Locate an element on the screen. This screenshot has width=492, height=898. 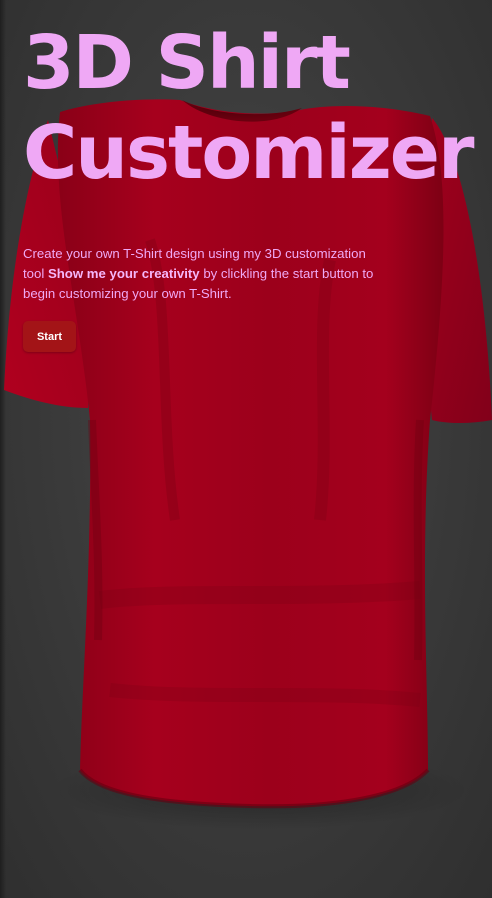
intro-text-highlight: Show me your creativity is located at coordinates (123, 273).